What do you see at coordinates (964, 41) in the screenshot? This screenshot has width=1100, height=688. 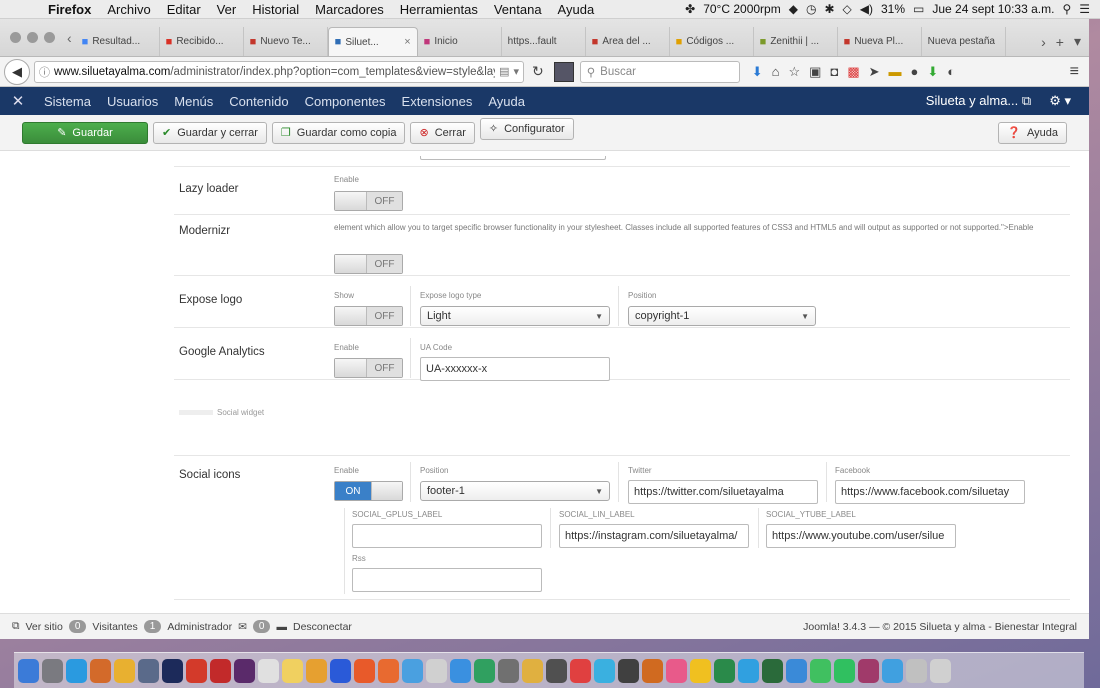 I see `tab-10: Nueva pestaña` at bounding box center [964, 41].